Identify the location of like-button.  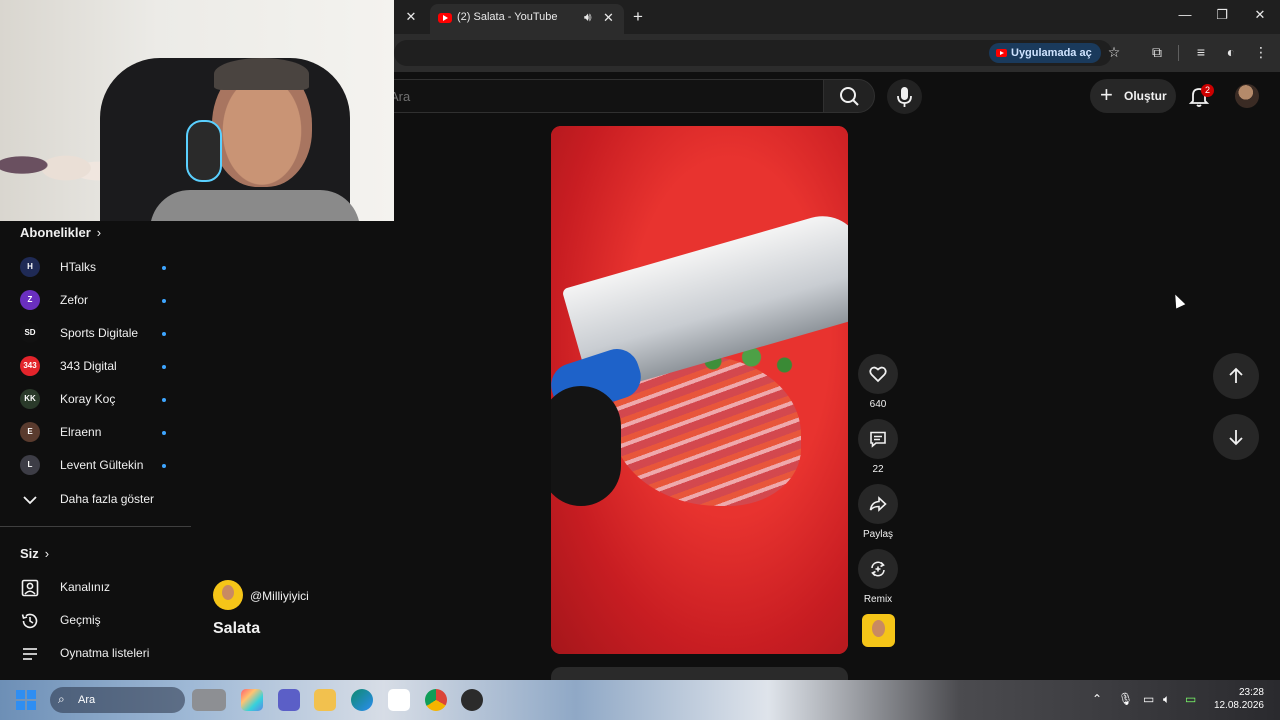
(878, 374).